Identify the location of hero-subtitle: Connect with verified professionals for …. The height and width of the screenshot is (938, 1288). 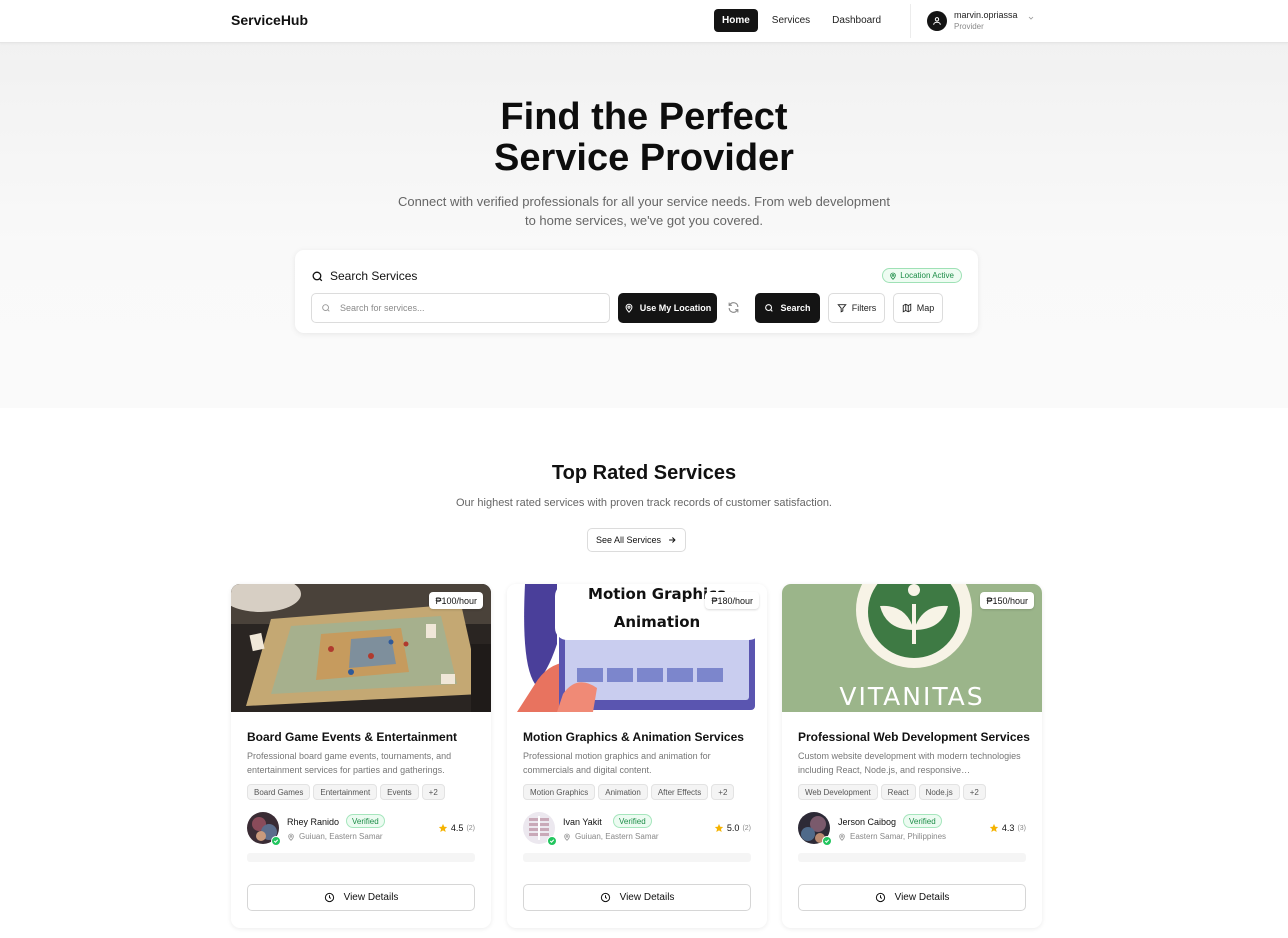
(644, 211).